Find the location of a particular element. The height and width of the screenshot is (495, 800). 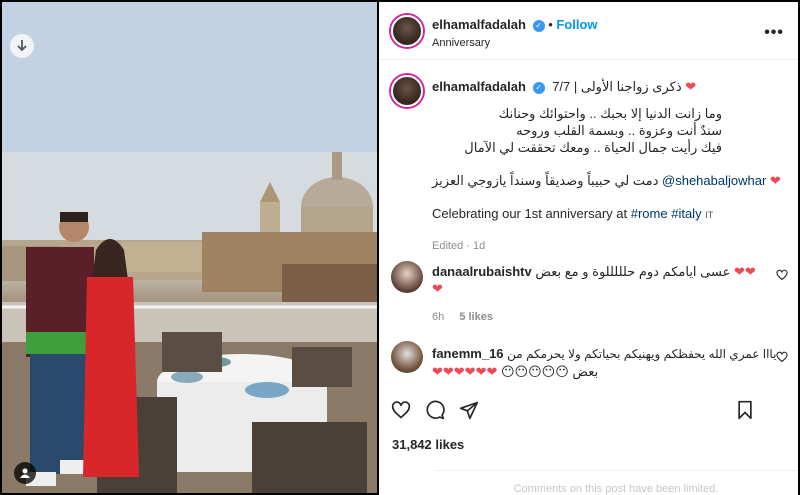

more-options-button: ••• is located at coordinates (774, 33).